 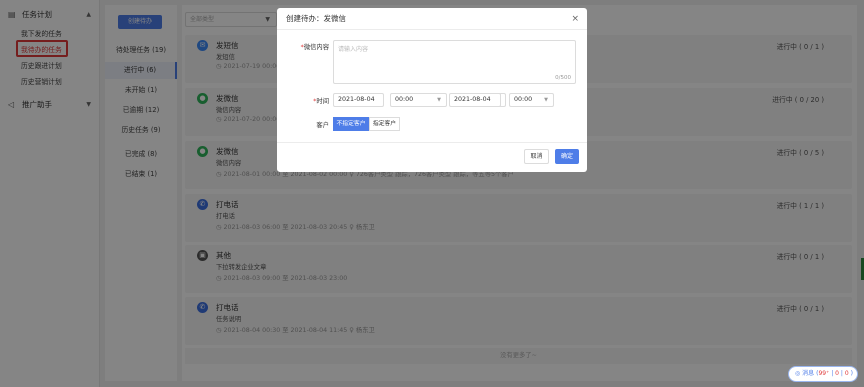 I want to click on start-time-select: 00:00 ▼, so click(x=418, y=100).